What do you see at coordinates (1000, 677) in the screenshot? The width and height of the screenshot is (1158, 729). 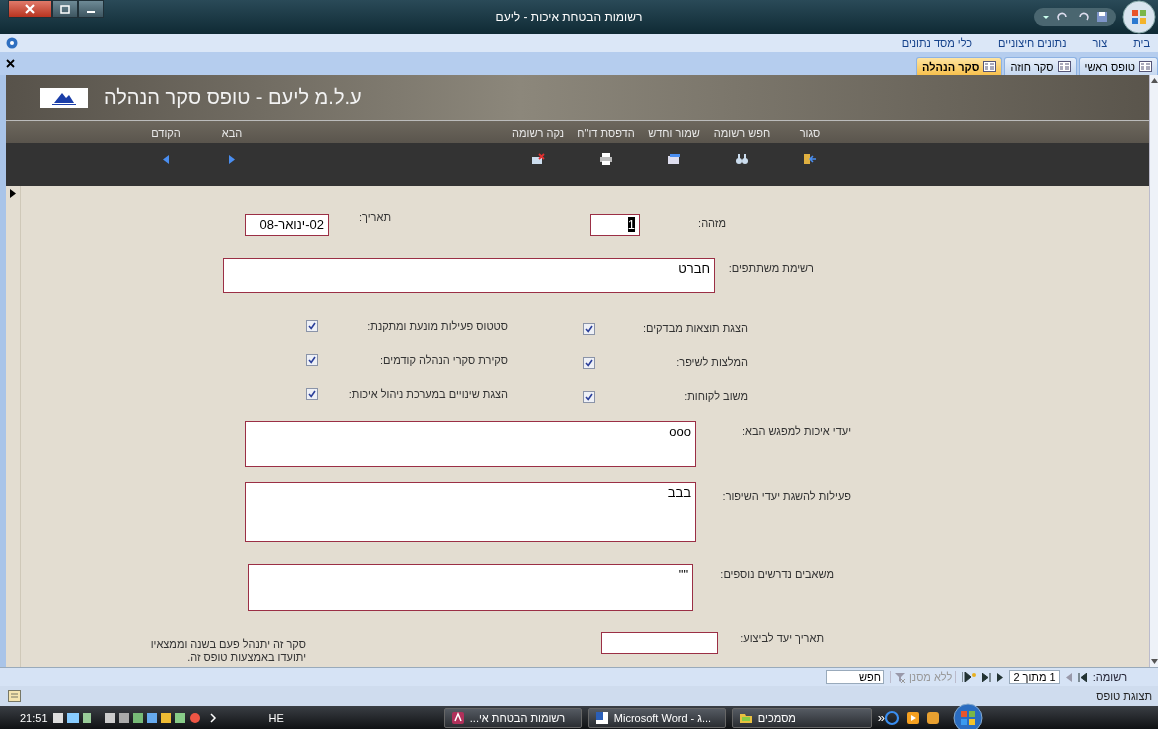 I see `next-record-icon` at bounding box center [1000, 677].